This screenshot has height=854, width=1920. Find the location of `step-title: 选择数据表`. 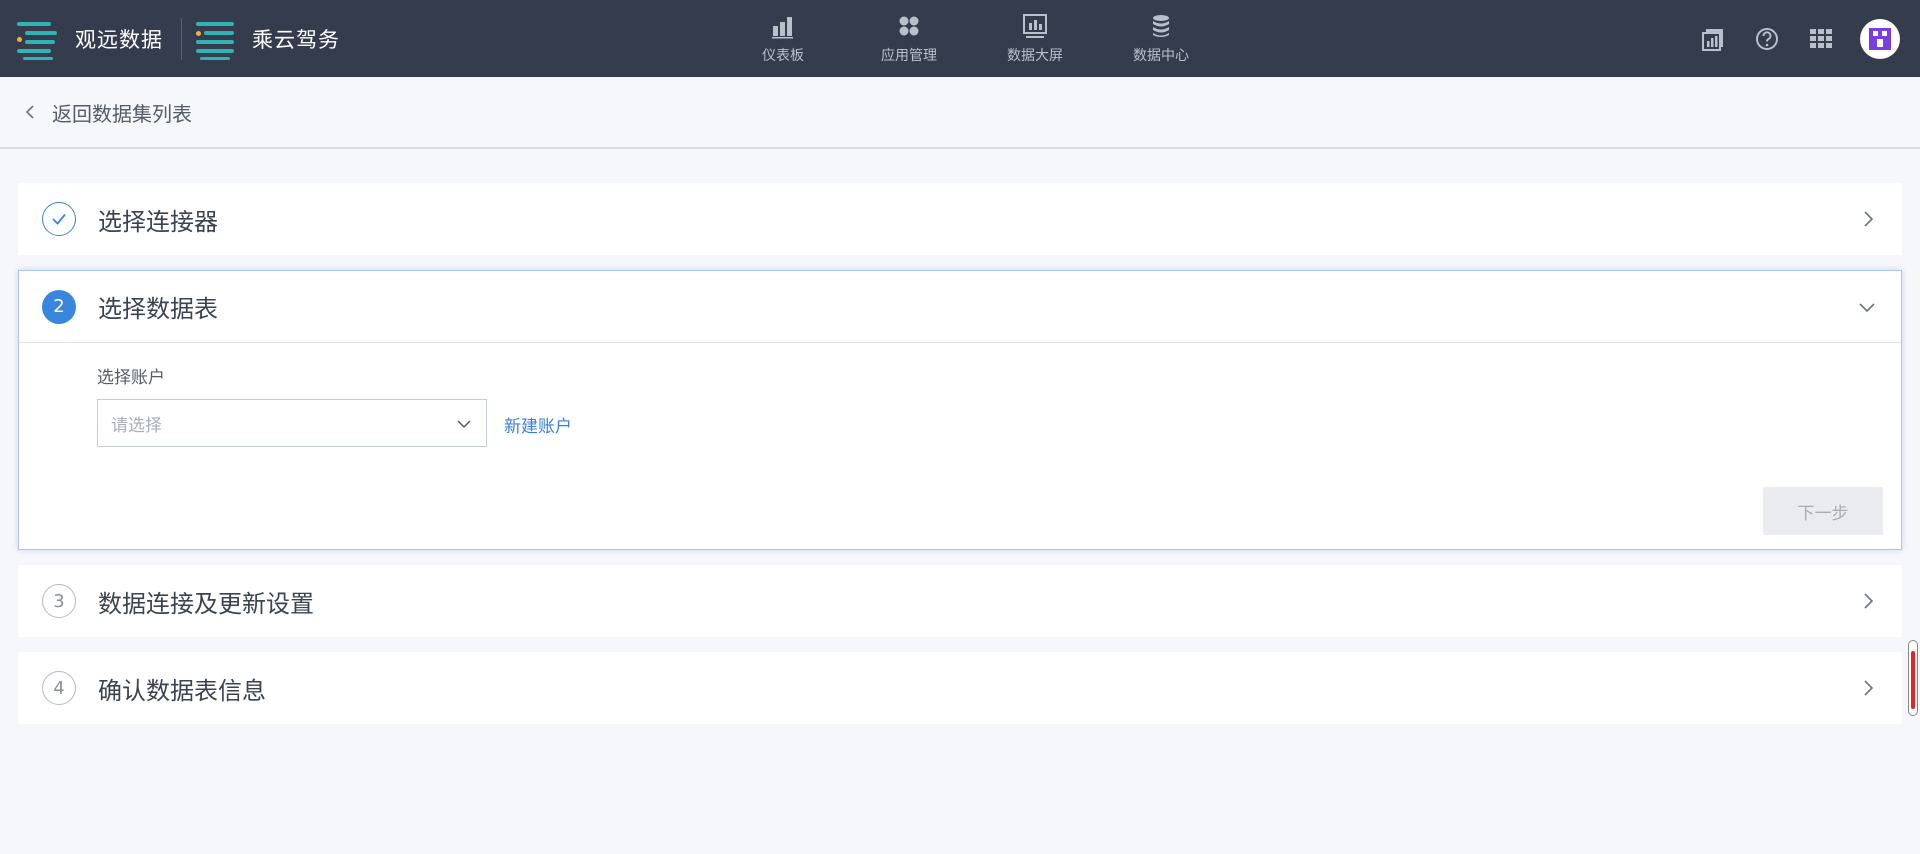

step-title: 选择数据表 is located at coordinates (158, 309).